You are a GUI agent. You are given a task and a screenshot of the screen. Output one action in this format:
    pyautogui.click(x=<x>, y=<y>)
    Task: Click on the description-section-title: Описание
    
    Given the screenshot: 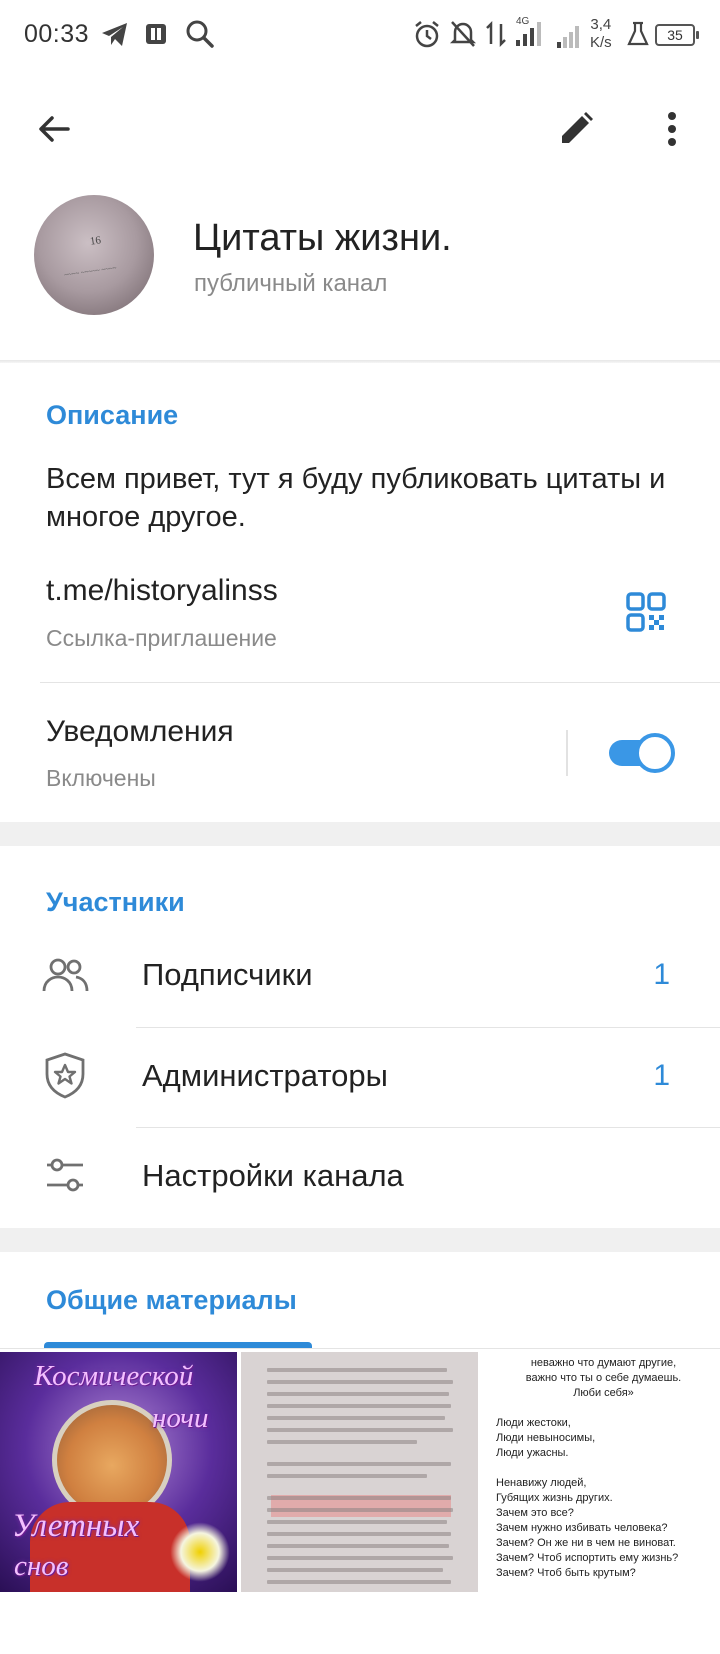 What is the action you would take?
    pyautogui.click(x=112, y=415)
    